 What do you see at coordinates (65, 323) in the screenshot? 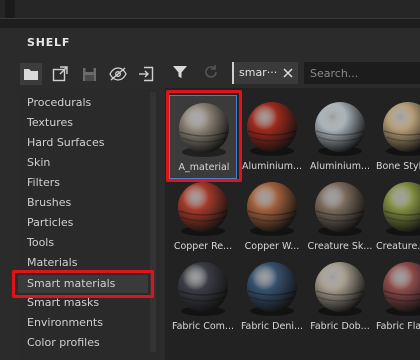
I see `category-environments: Environments` at bounding box center [65, 323].